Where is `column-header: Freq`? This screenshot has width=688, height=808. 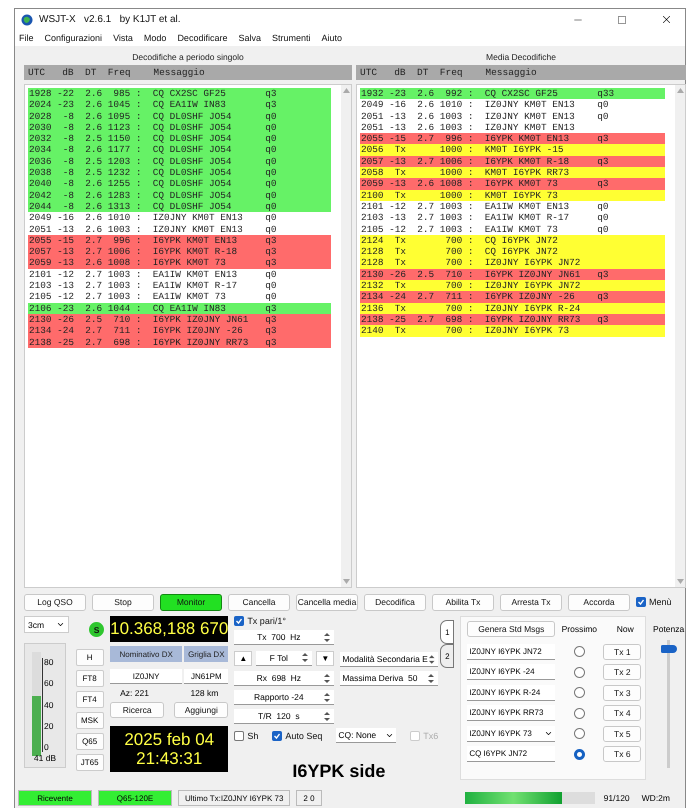 column-header: Freq is located at coordinates (451, 72).